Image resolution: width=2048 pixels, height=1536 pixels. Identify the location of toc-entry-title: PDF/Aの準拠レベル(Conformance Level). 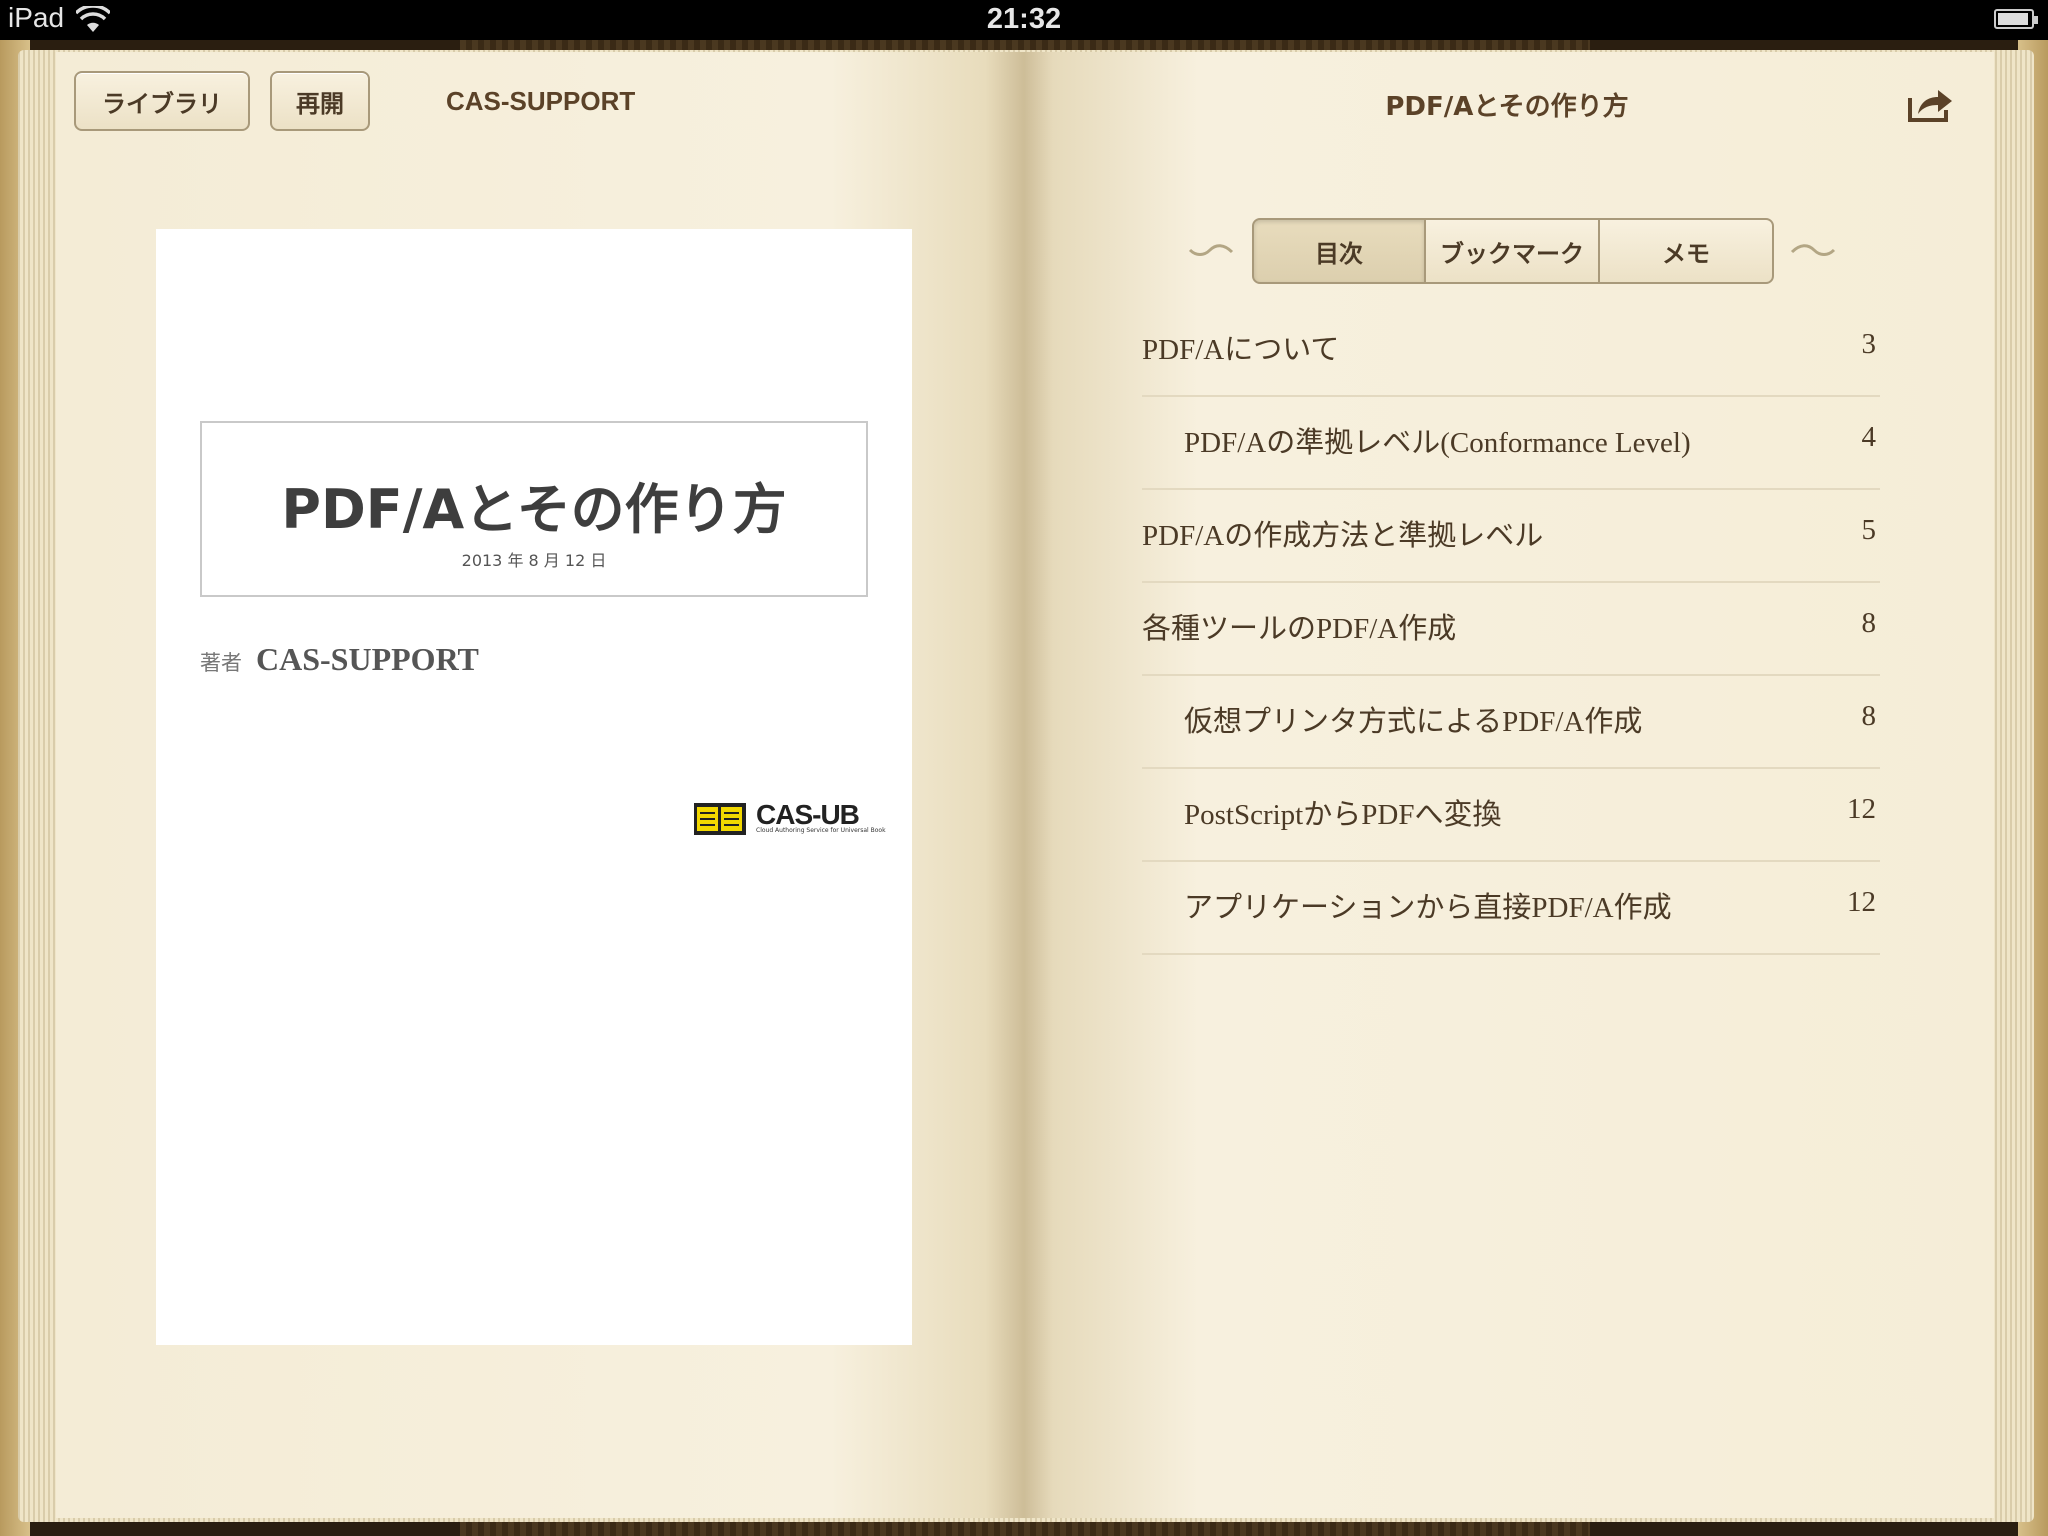
(1437, 443).